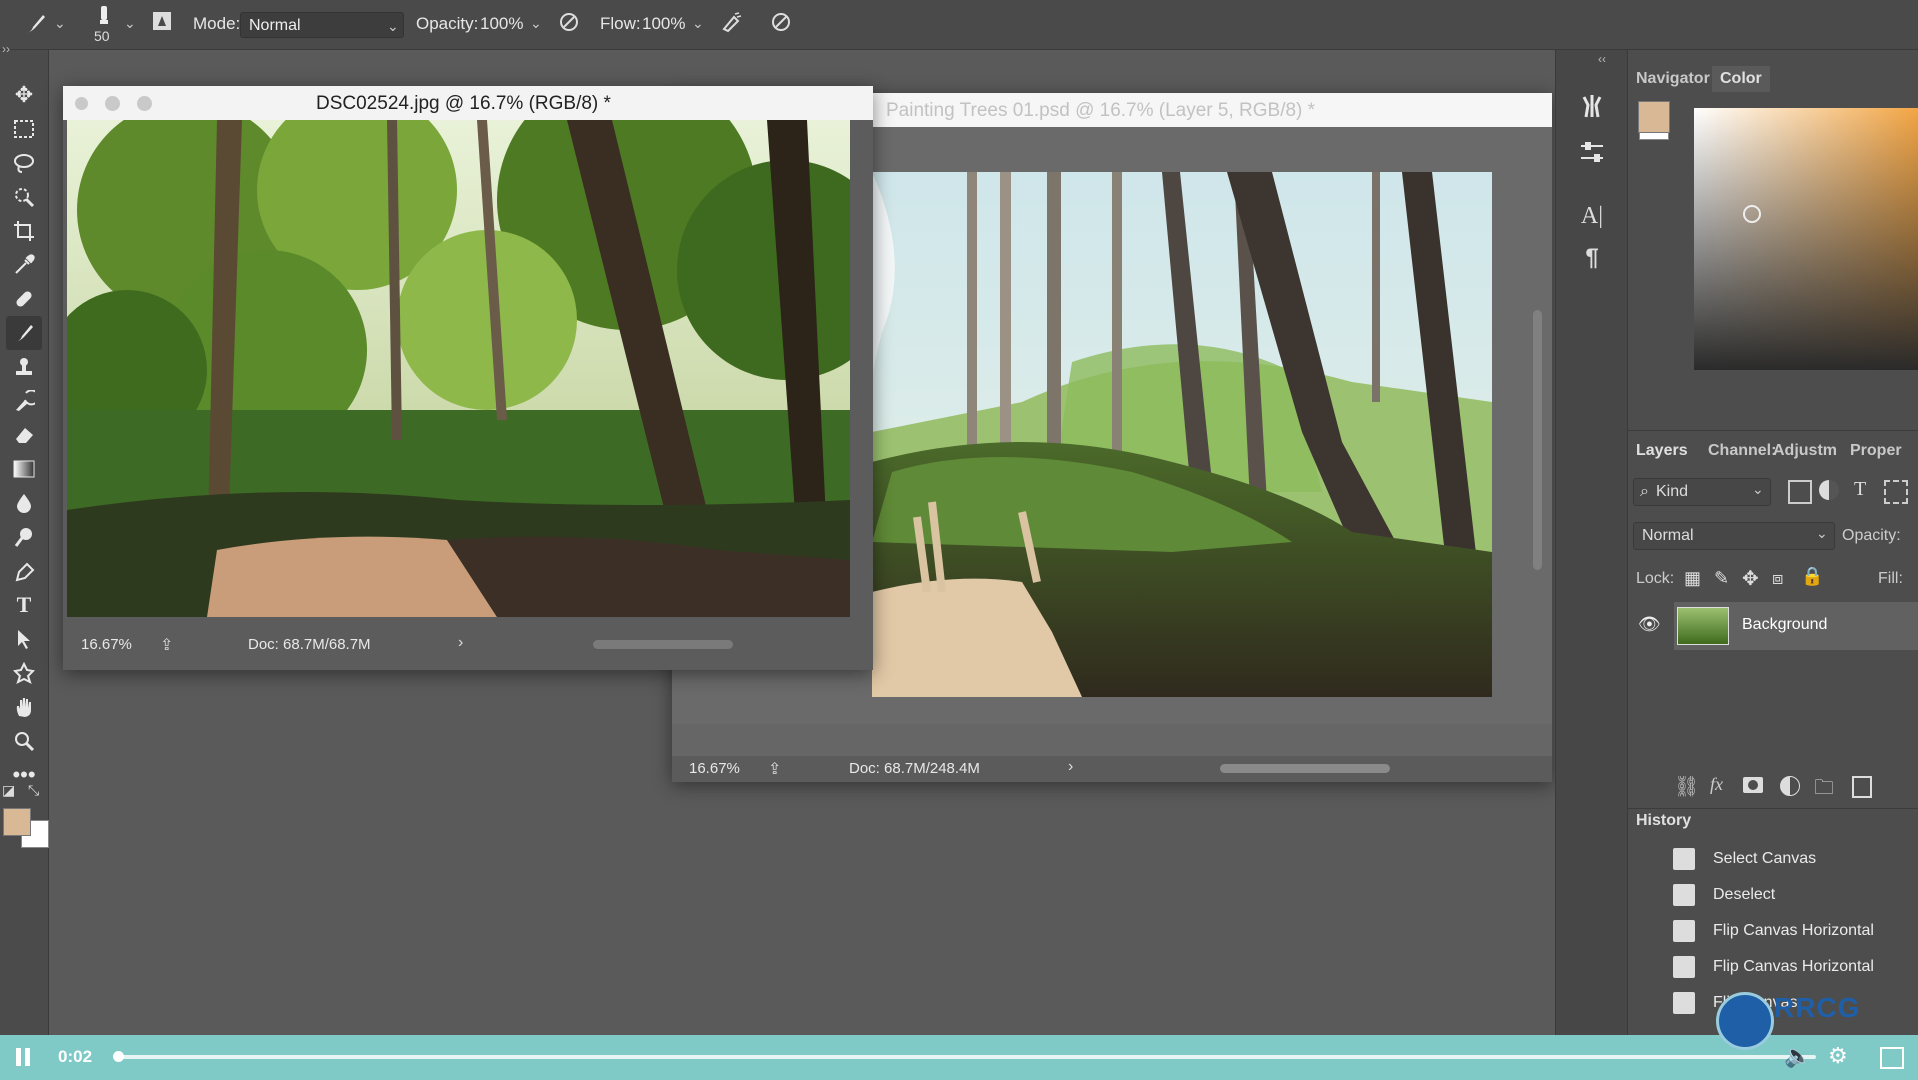 This screenshot has width=1918, height=1080. I want to click on history-panel-title: History, so click(1663, 821).